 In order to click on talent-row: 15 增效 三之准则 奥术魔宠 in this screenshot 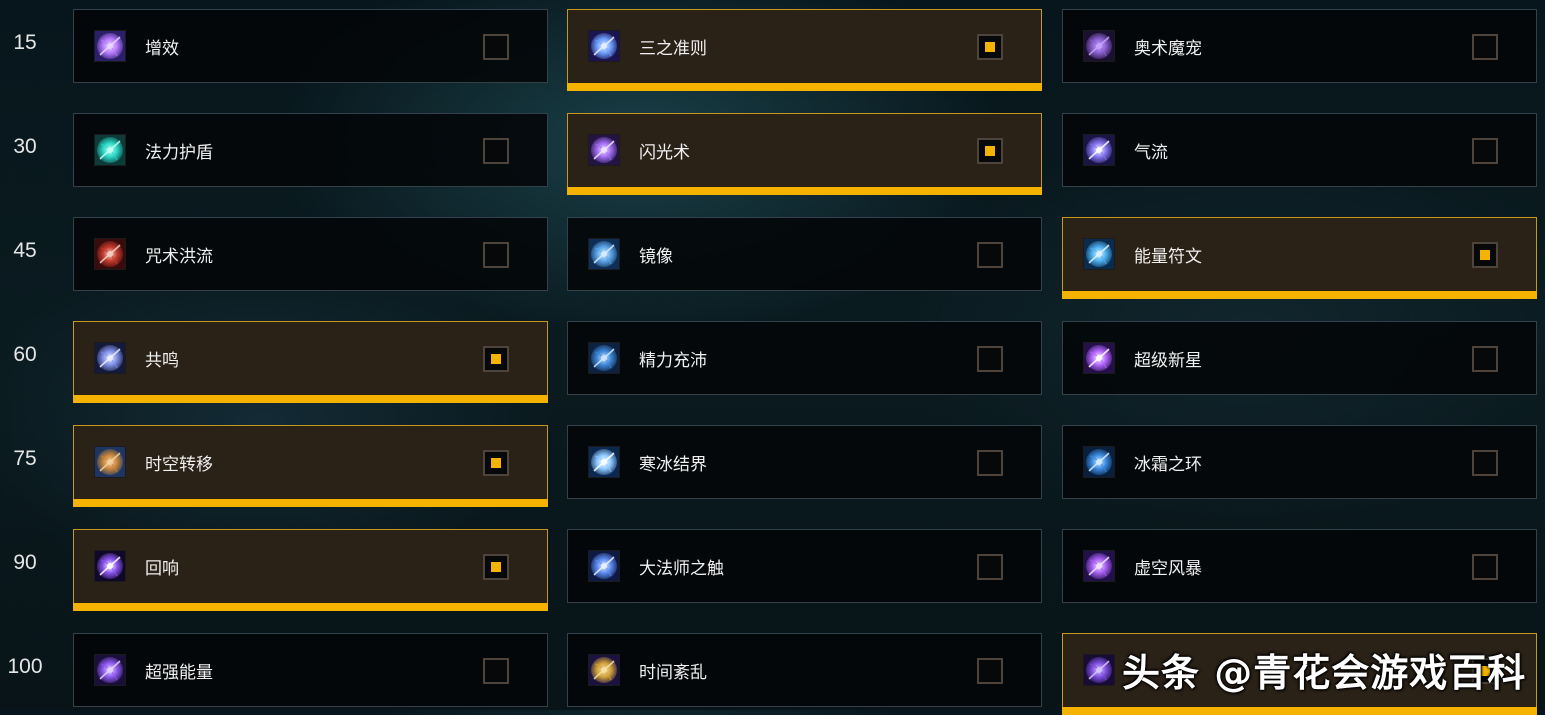, I will do `click(772, 50)`.